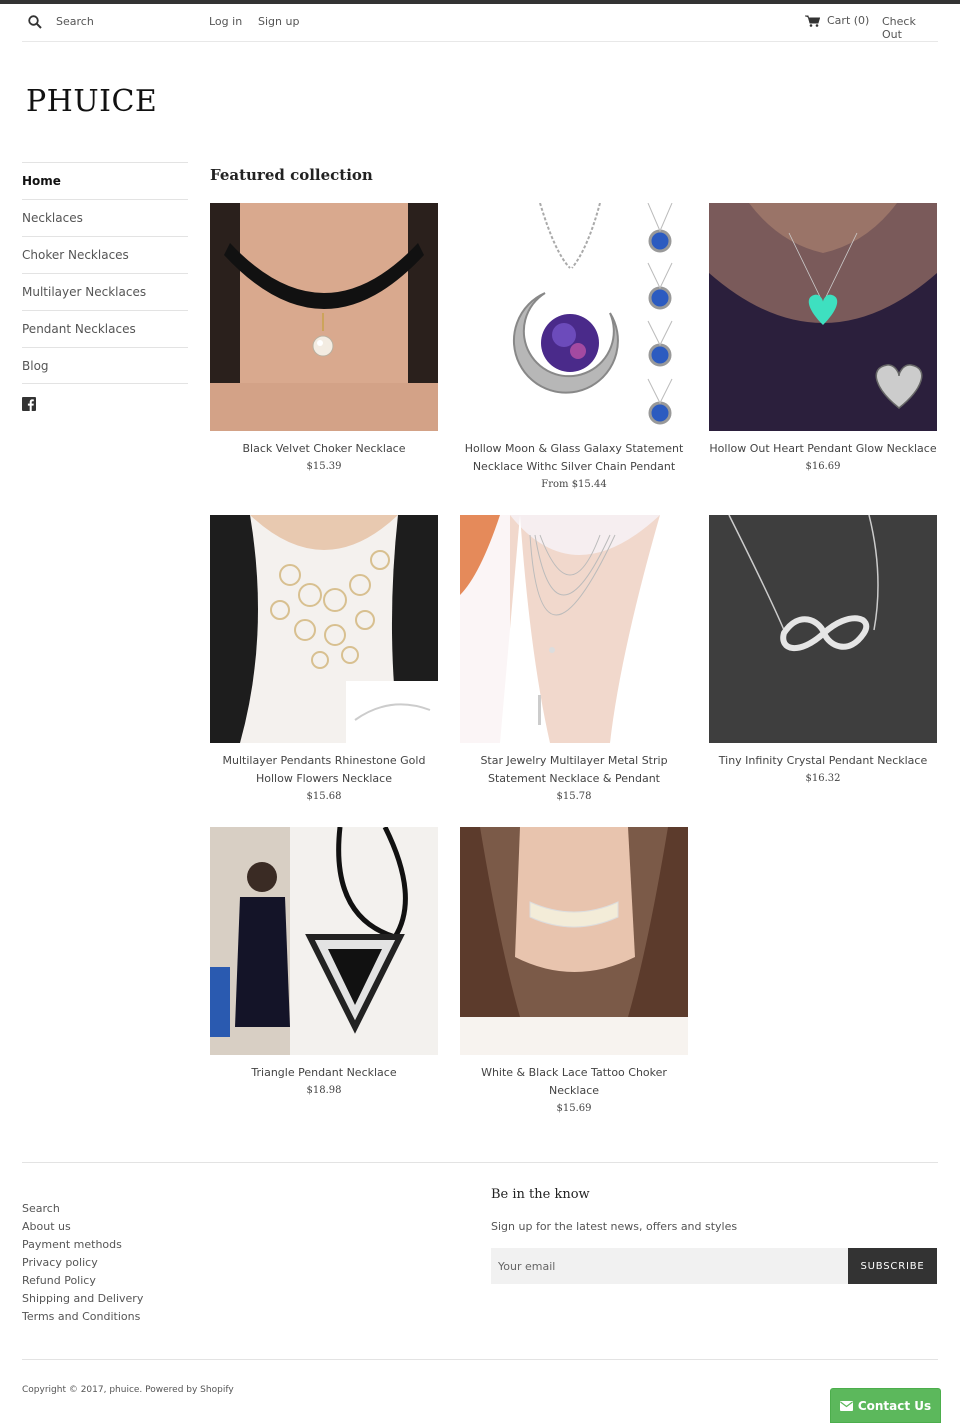 This screenshot has width=960, height=1423. I want to click on contact-us-button: Contact Us, so click(885, 1405).